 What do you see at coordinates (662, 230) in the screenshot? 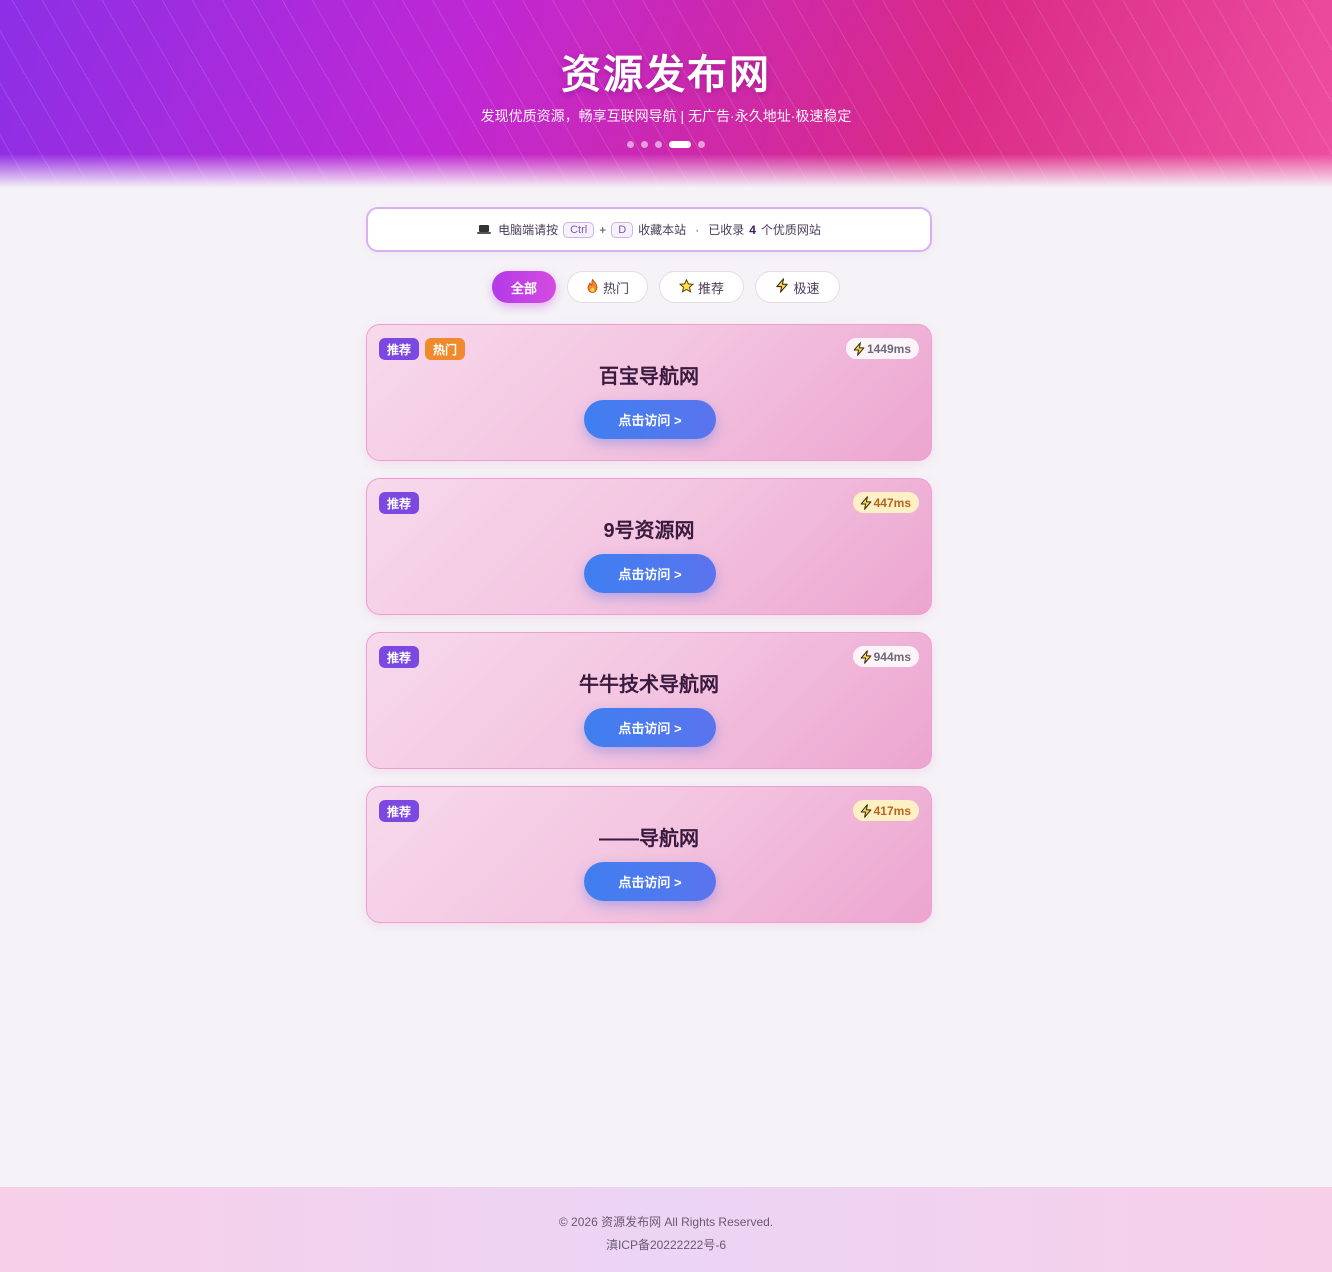
I see `notice-suffix: 收藏本站` at bounding box center [662, 230].